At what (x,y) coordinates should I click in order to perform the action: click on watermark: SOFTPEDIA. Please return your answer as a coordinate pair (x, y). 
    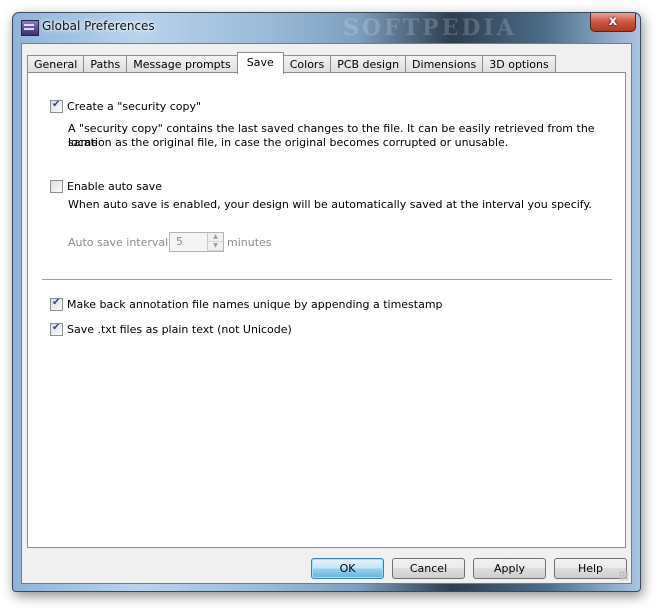
    Looking at the image, I should click on (430, 28).